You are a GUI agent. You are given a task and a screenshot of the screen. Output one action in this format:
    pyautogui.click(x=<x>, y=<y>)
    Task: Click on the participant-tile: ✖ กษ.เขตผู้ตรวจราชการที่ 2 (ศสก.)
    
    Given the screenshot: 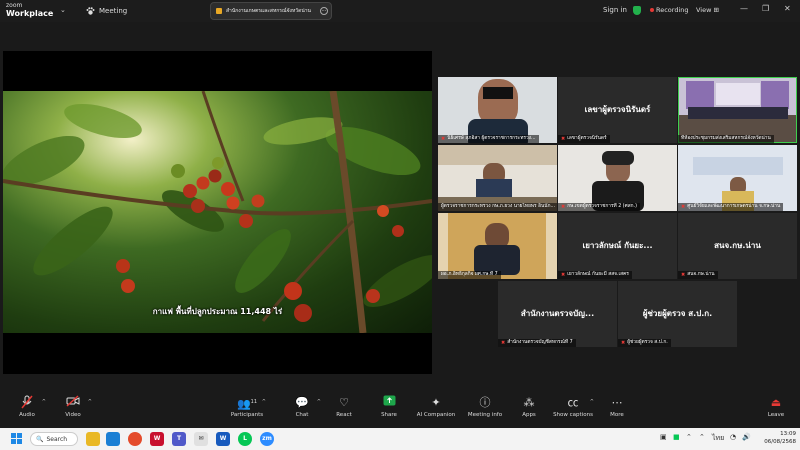 What is the action you would take?
    pyautogui.click(x=617, y=178)
    